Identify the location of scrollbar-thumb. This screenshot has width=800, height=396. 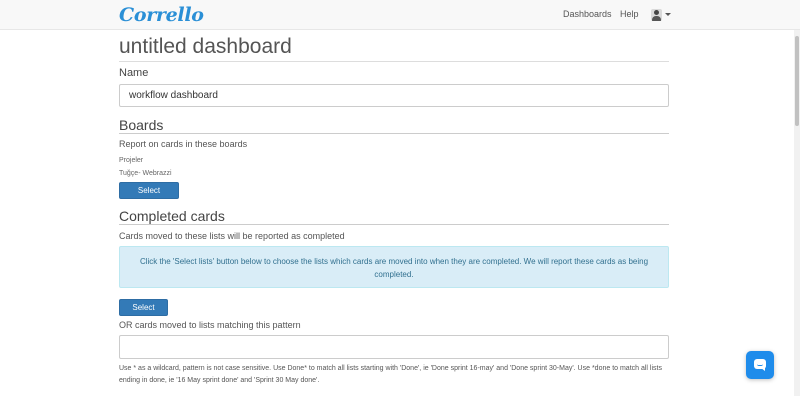
(797, 81).